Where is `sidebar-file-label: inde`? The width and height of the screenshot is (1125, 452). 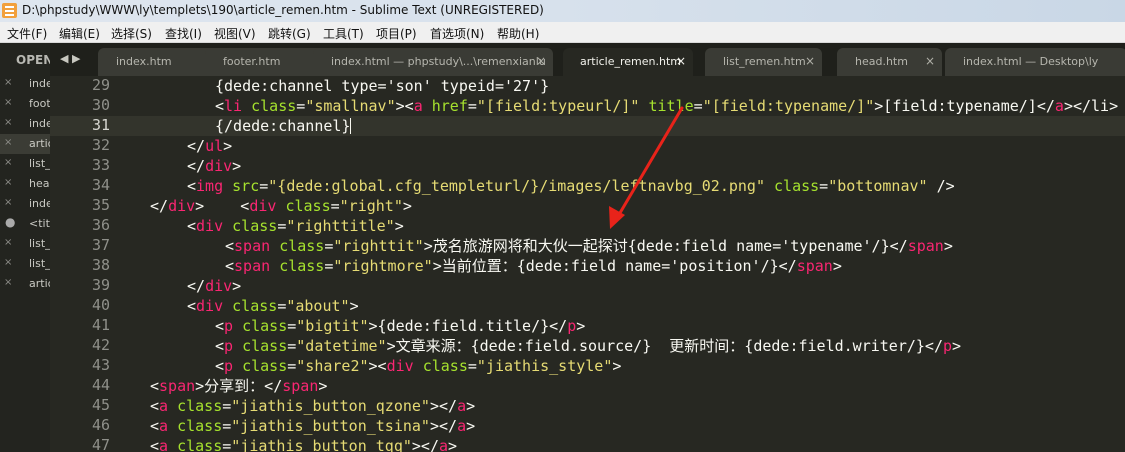
sidebar-file-label: inde is located at coordinates (39, 123).